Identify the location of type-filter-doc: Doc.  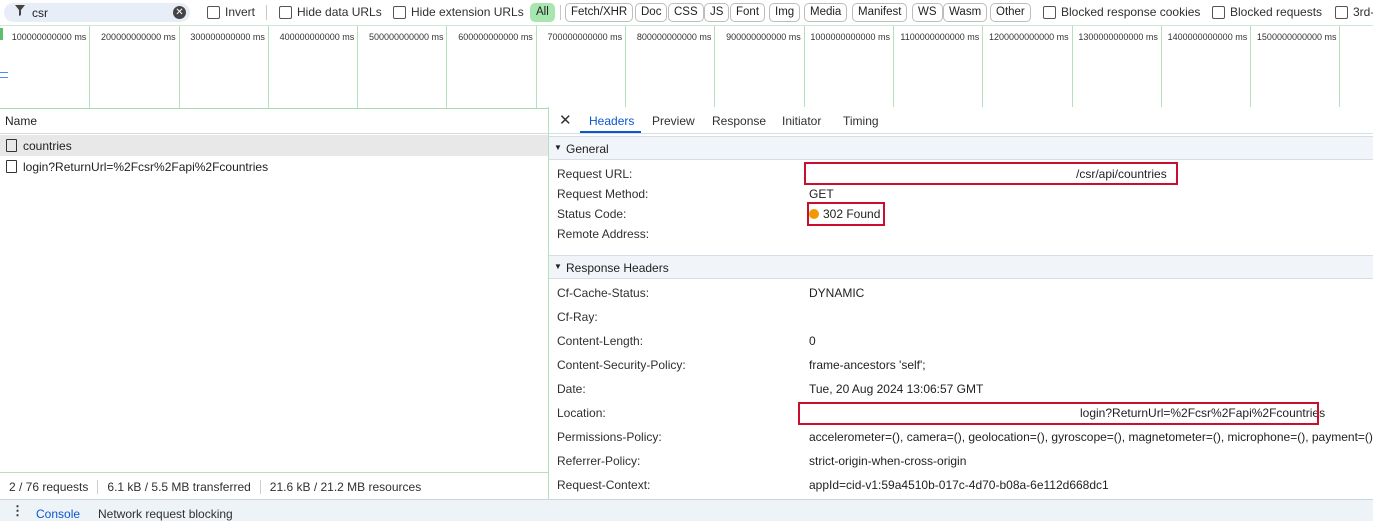
(651, 12).